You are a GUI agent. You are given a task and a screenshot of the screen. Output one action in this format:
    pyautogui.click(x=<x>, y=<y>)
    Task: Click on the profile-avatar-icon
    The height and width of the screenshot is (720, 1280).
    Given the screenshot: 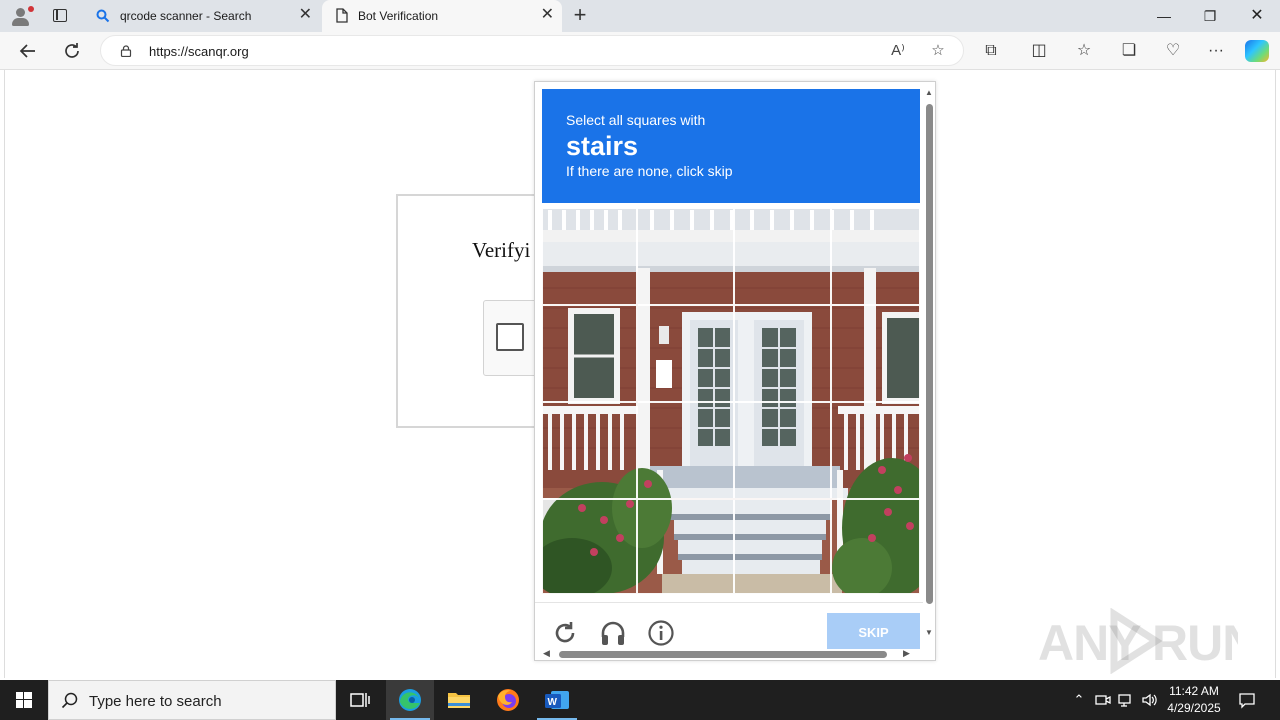 What is the action you would take?
    pyautogui.click(x=21, y=16)
    